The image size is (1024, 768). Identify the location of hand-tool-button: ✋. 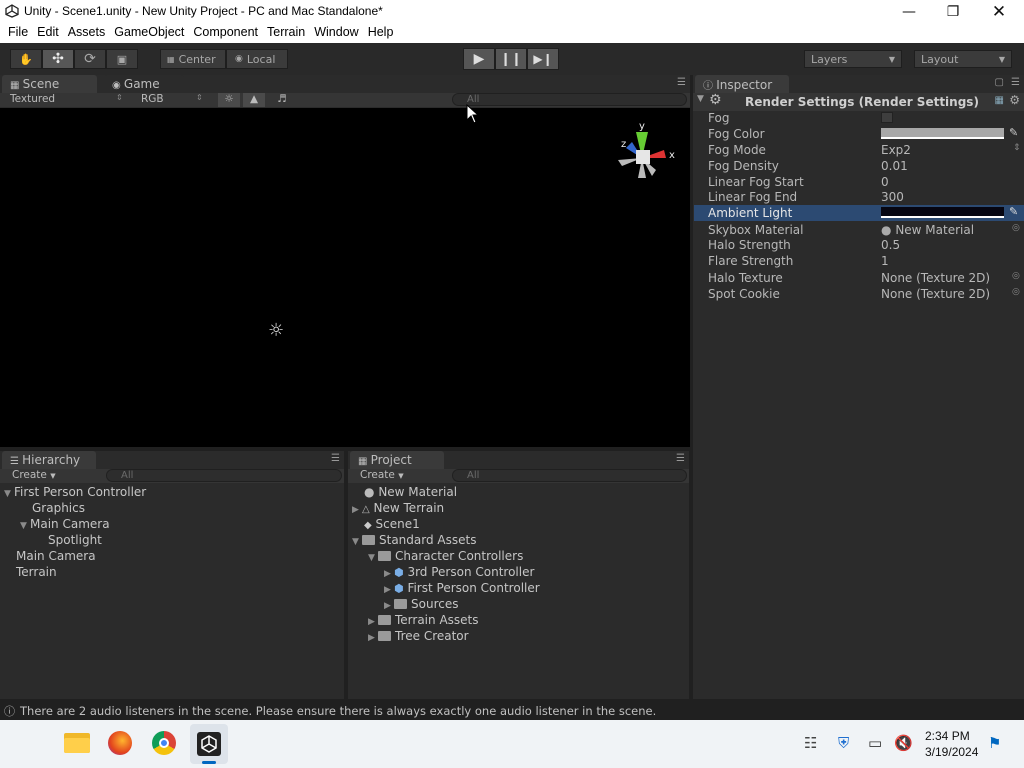
(26, 59).